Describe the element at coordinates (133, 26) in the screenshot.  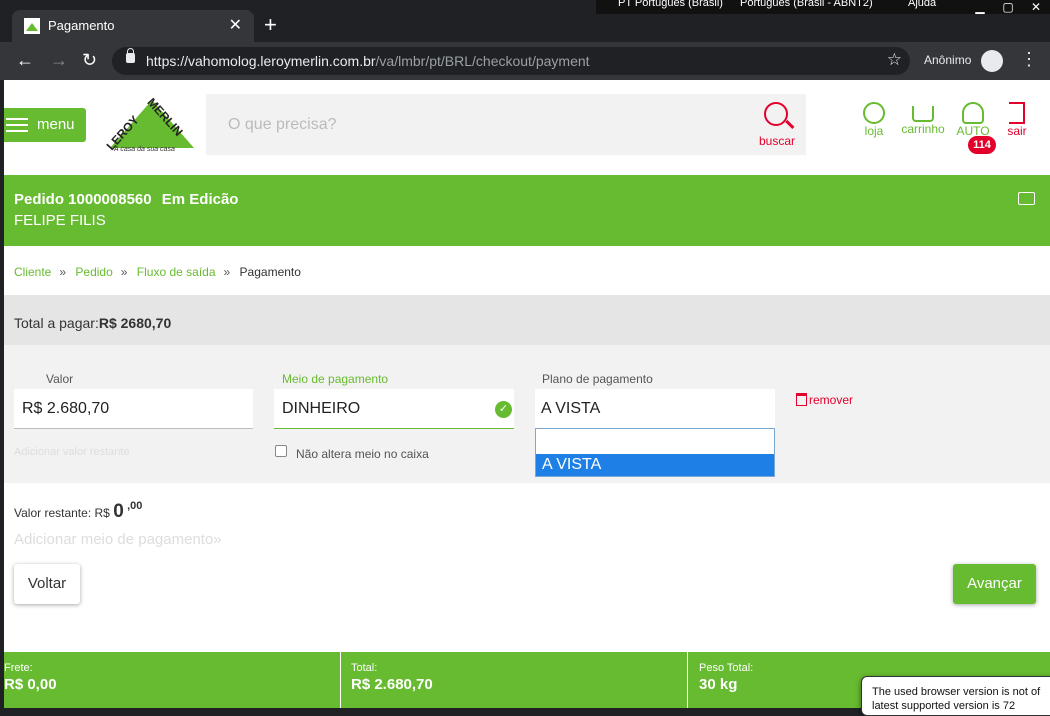
I see `browser-tab: Pagamento ✕` at that location.